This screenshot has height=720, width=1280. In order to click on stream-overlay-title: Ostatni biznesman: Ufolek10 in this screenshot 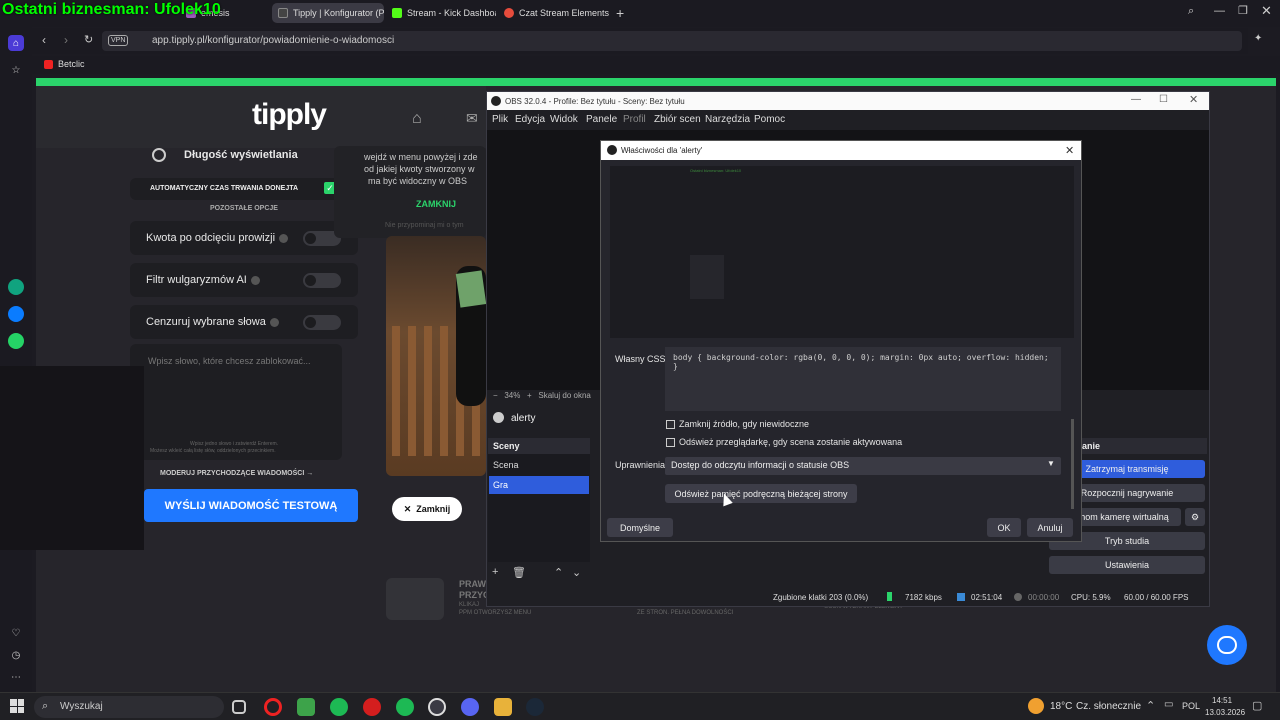, I will do `click(111, 9)`.